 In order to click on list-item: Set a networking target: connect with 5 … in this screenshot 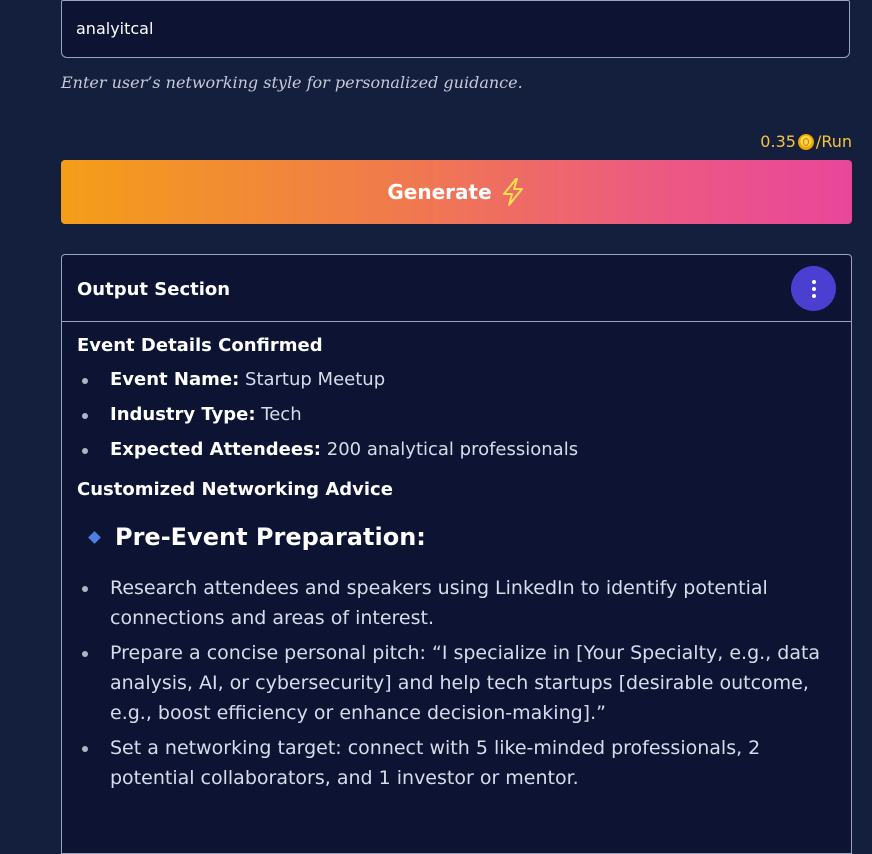, I will do `click(457, 763)`.